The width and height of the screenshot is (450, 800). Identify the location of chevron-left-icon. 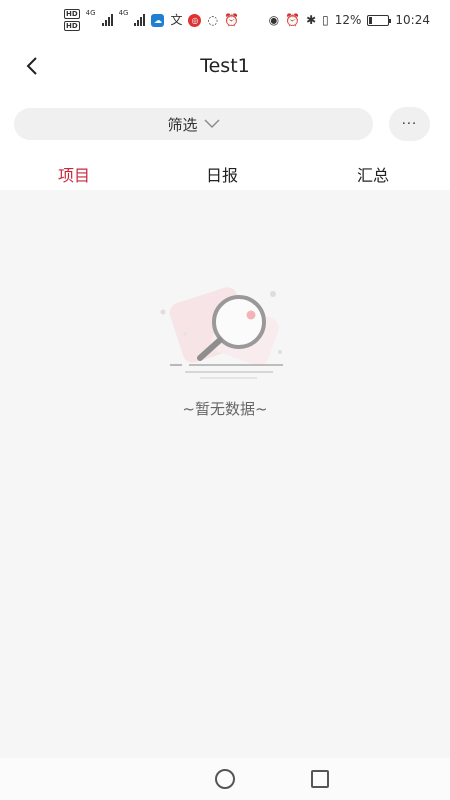
(31, 66).